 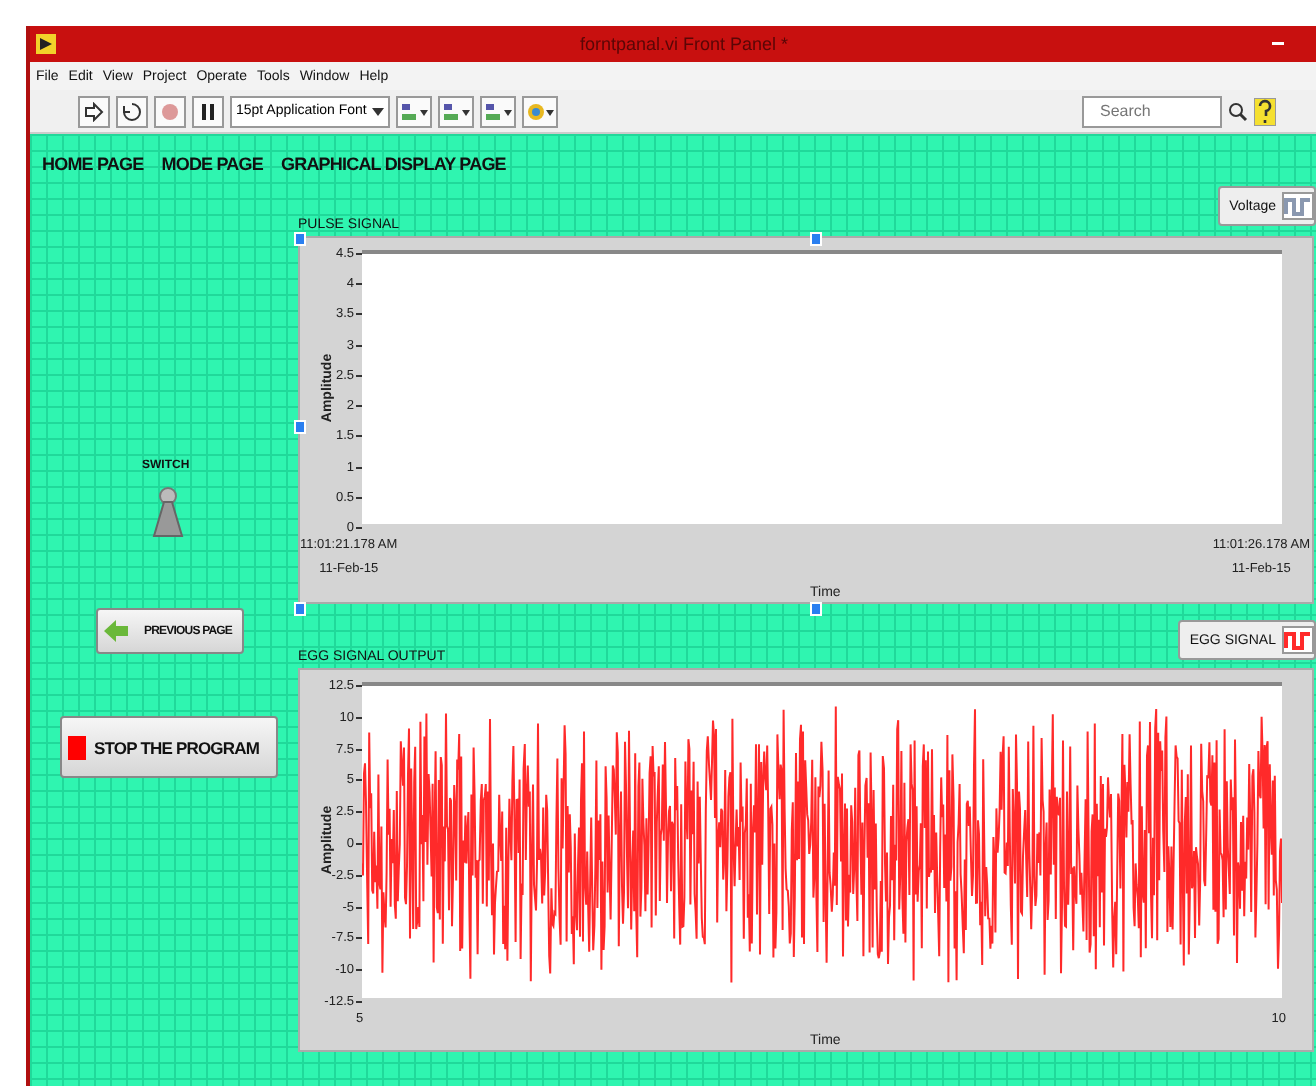 What do you see at coordinates (684, 44) in the screenshot?
I see `window-title: forntpanal.vi Front Panel *` at bounding box center [684, 44].